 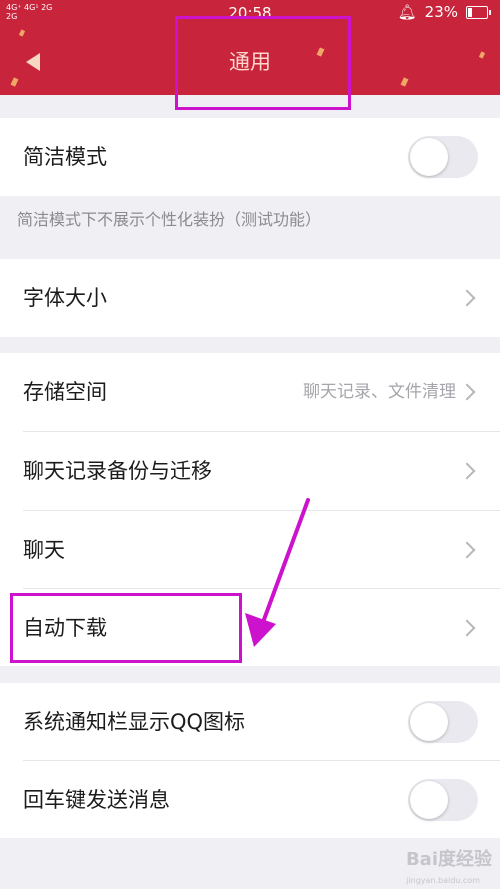 What do you see at coordinates (443, 880) in the screenshot?
I see `baidu-watermark-url: jingyan.baidu.com` at bounding box center [443, 880].